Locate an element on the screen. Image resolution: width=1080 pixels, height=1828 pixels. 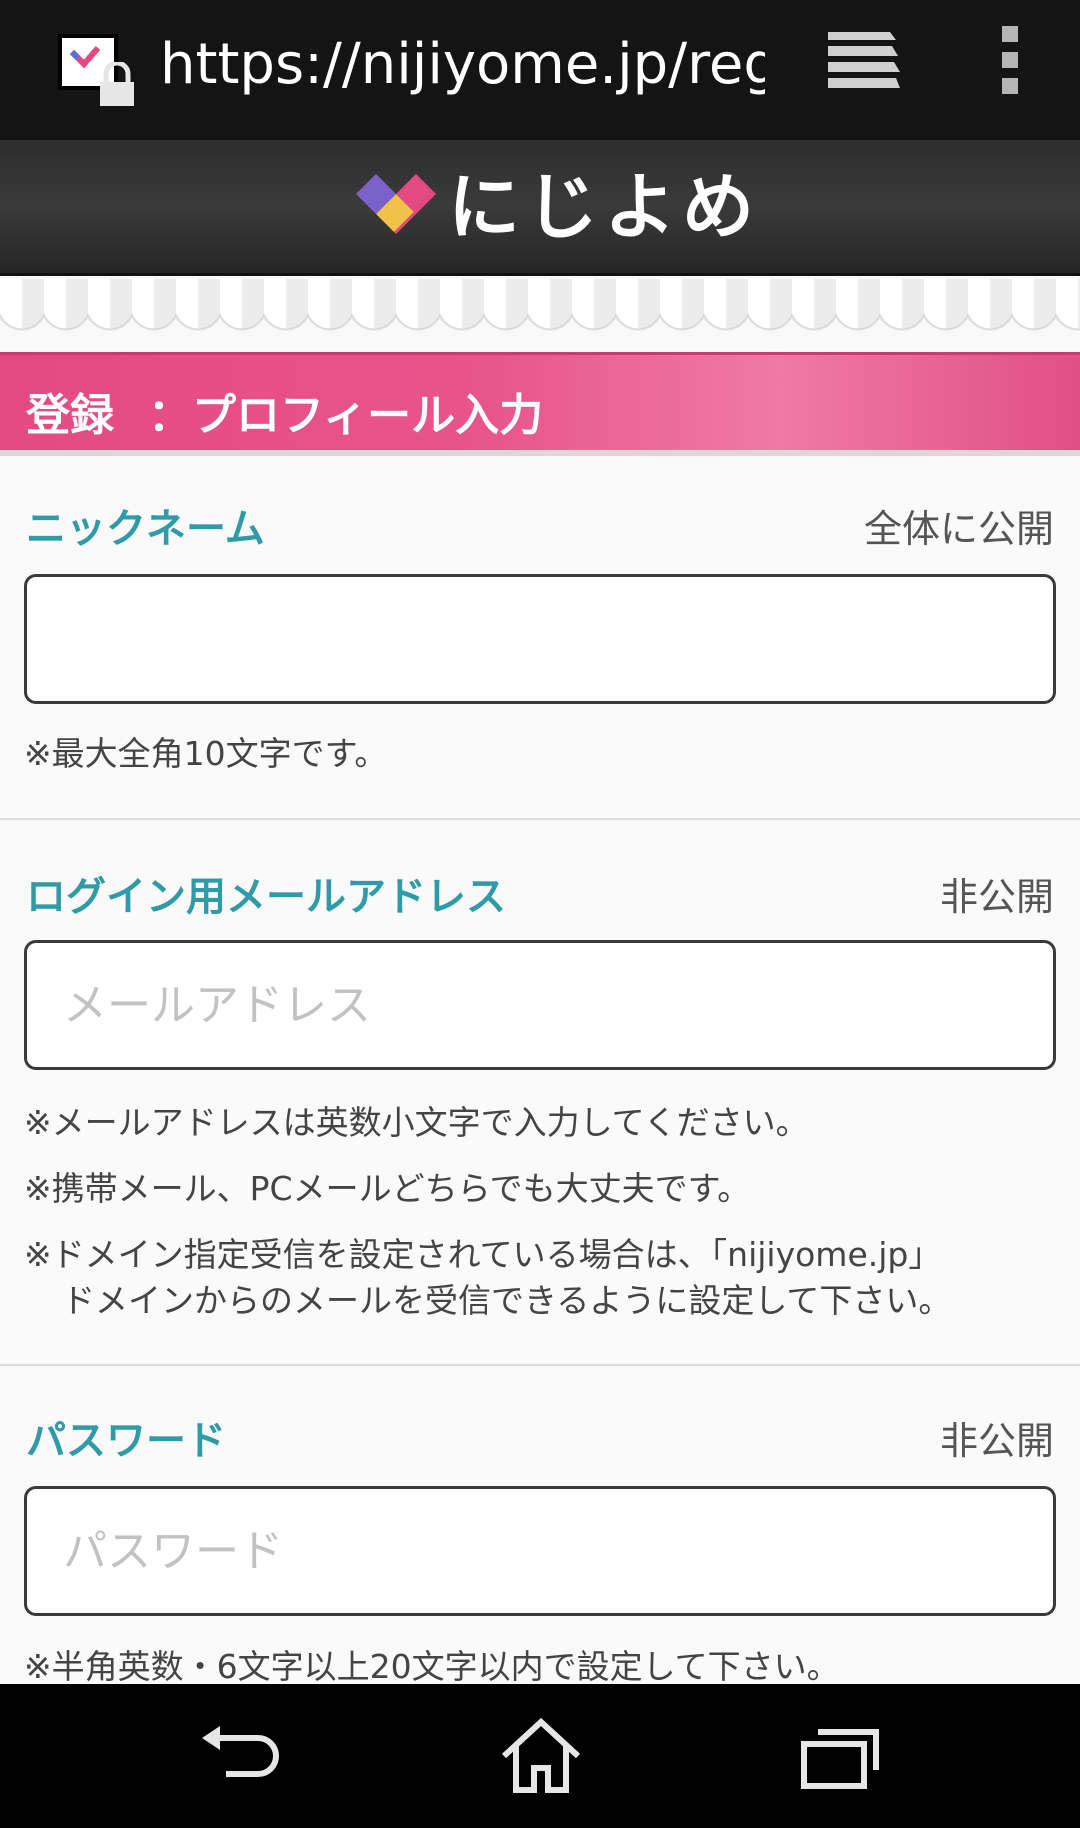
home-icon is located at coordinates (541, 1756).